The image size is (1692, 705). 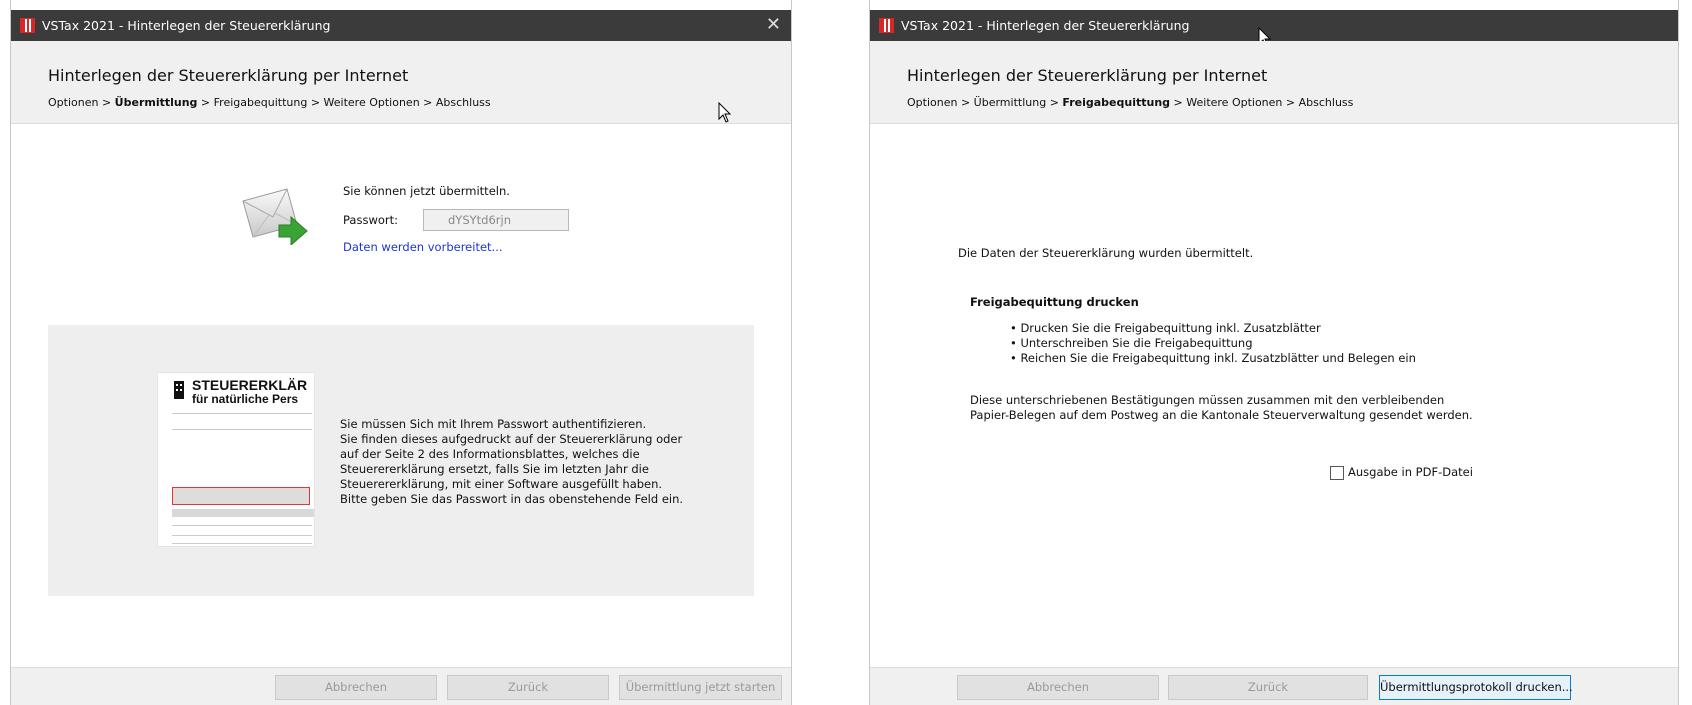 I want to click on start-transmission-button: Übermittlung jetzt starten, so click(x=700, y=687).